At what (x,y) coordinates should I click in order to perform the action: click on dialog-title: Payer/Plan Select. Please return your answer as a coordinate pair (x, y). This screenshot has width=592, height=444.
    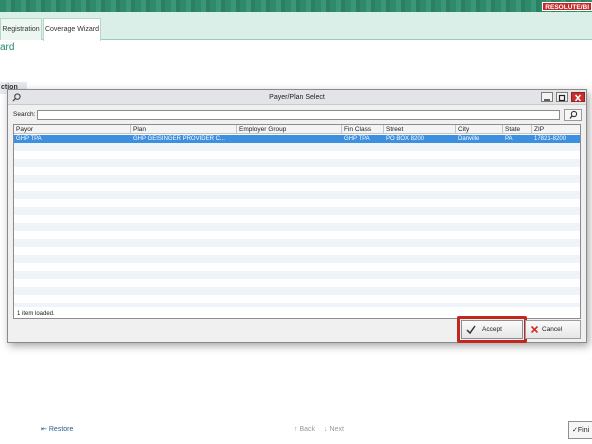
    Looking at the image, I should click on (297, 97).